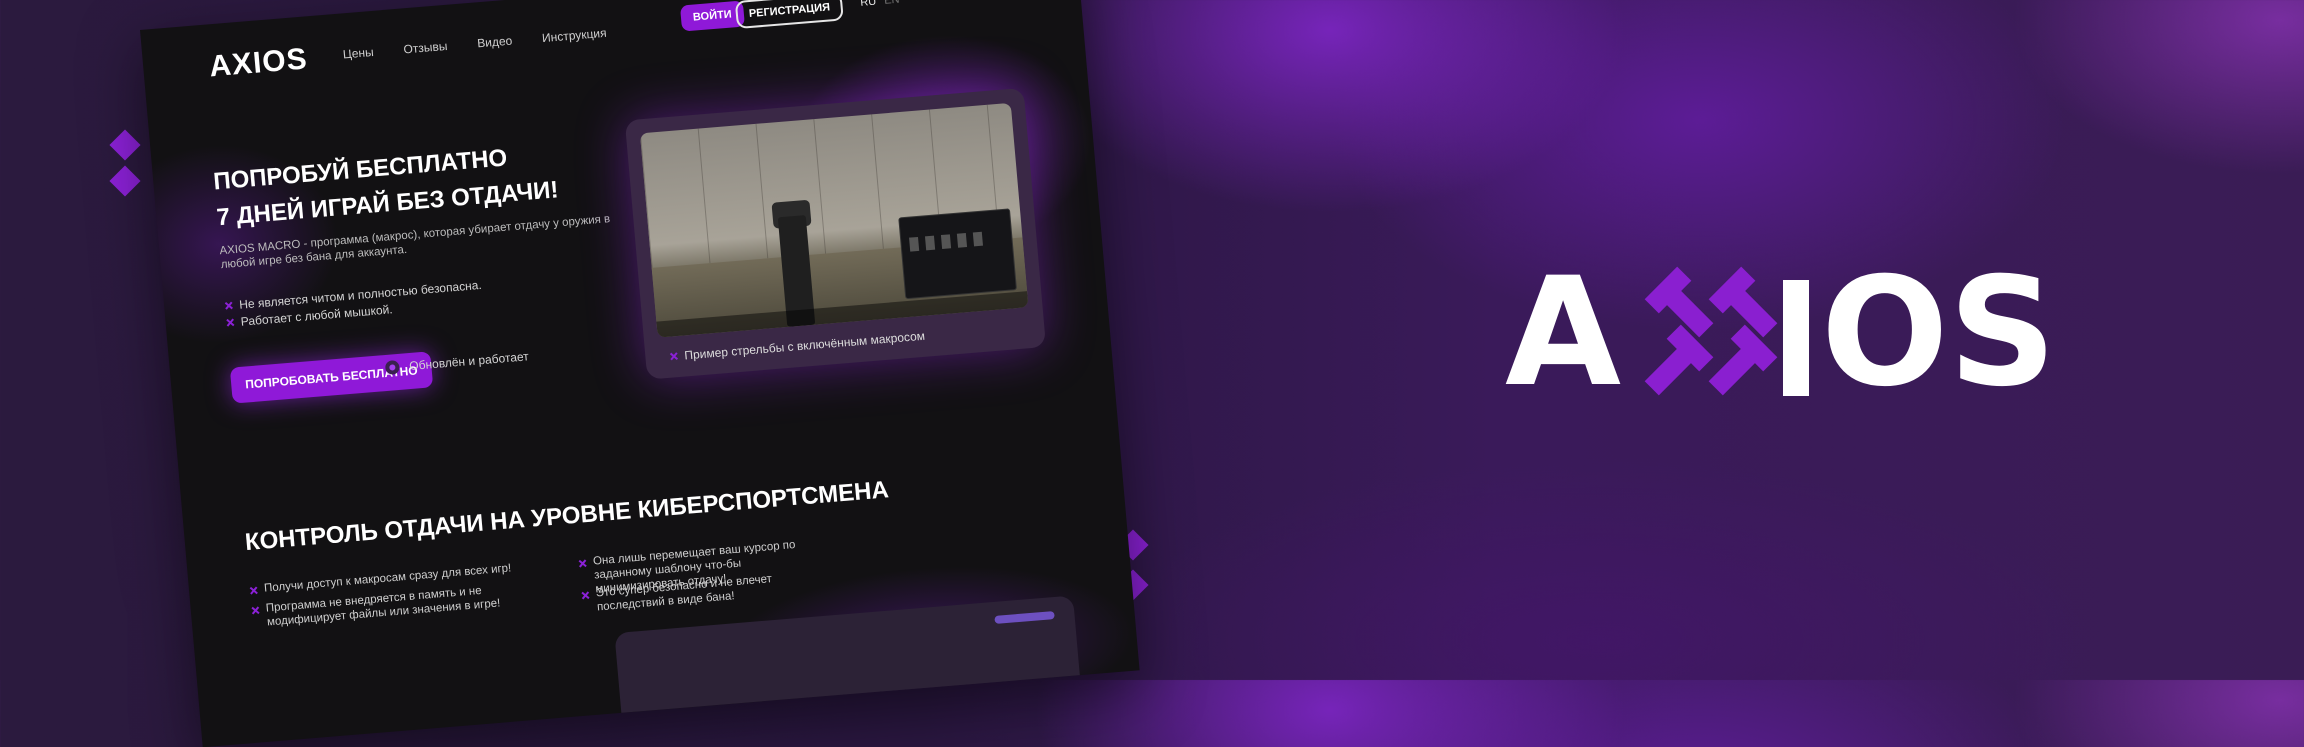  Describe the element at coordinates (957, 254) in the screenshot. I see `macro-overlay-window` at that location.